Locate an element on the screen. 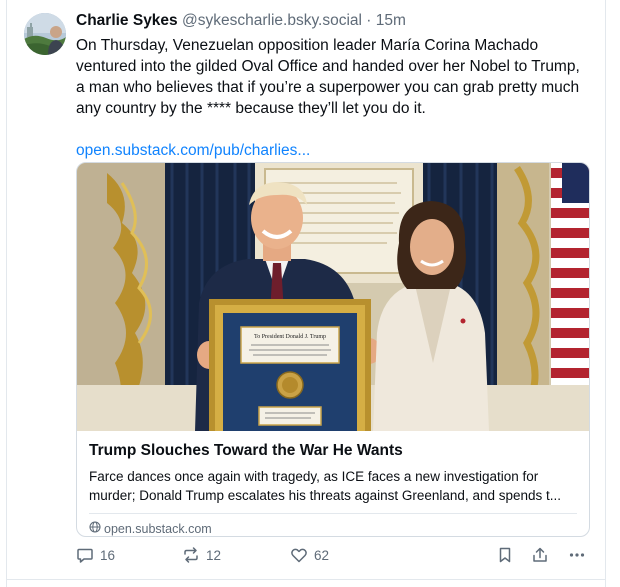 The height and width of the screenshot is (587, 620). author-handle: @sykescharlie.bsky.social is located at coordinates (272, 20).